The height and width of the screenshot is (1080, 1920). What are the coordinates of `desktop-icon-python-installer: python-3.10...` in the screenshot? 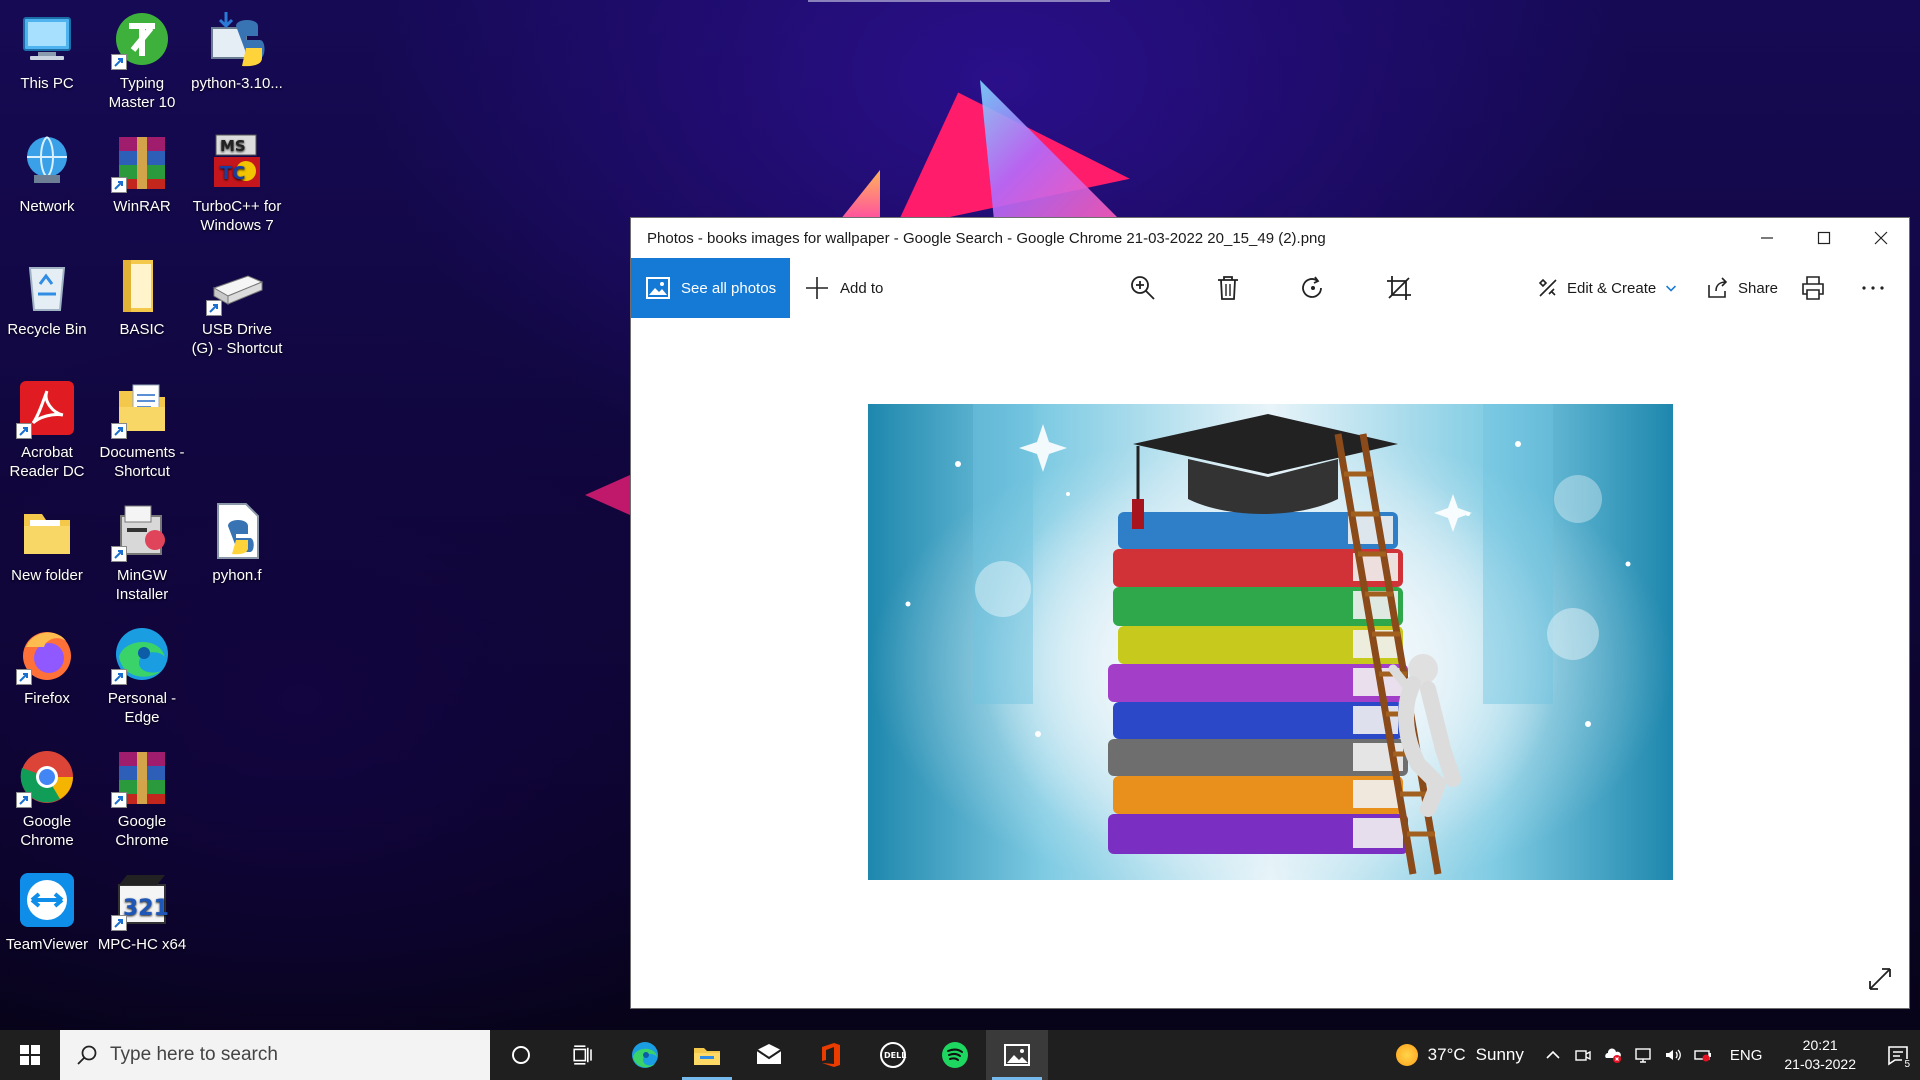 It's located at (237, 60).